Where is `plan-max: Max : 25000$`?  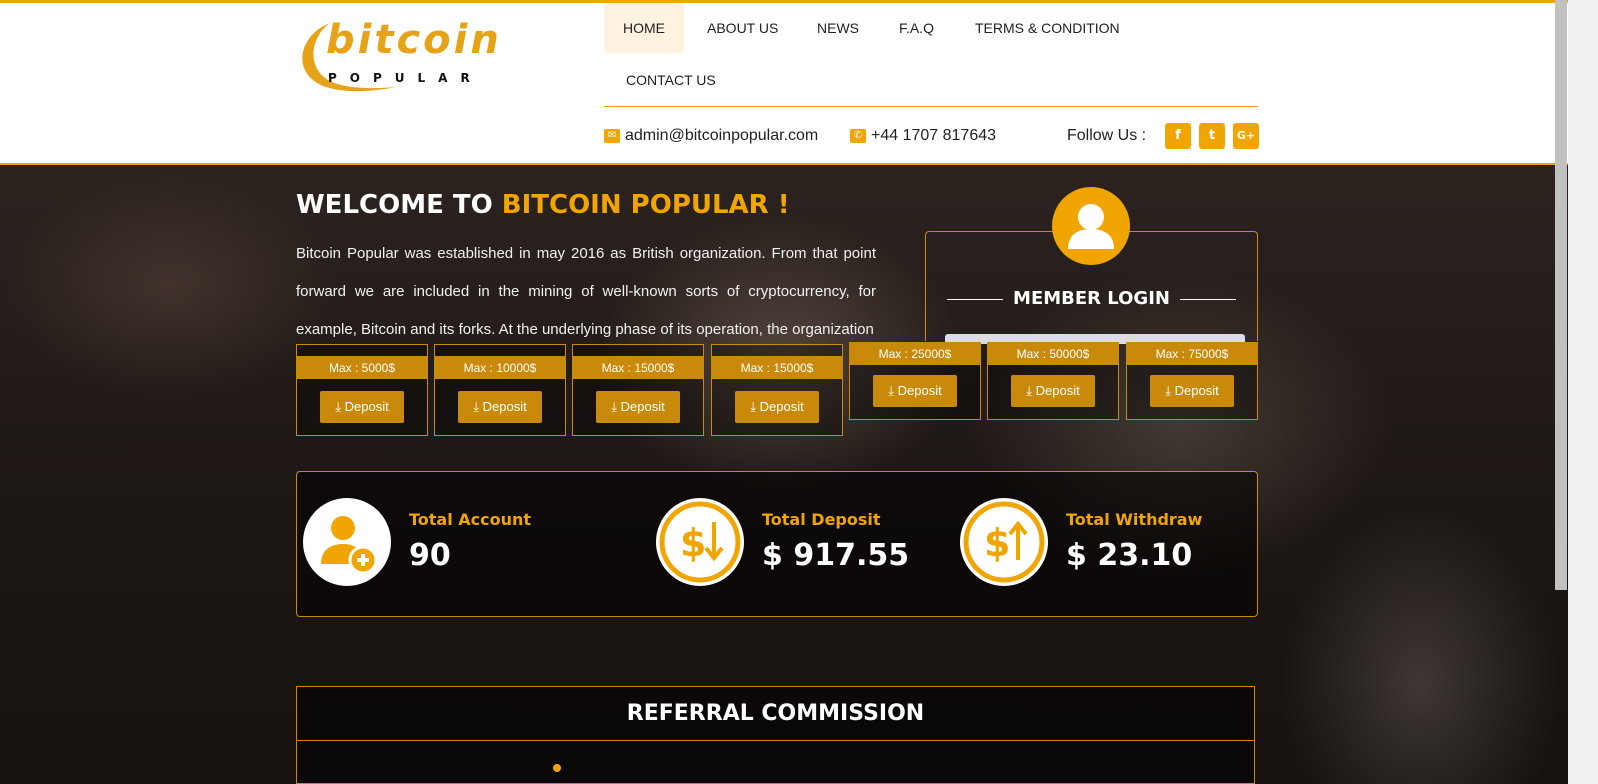 plan-max: Max : 25000$ is located at coordinates (915, 354).